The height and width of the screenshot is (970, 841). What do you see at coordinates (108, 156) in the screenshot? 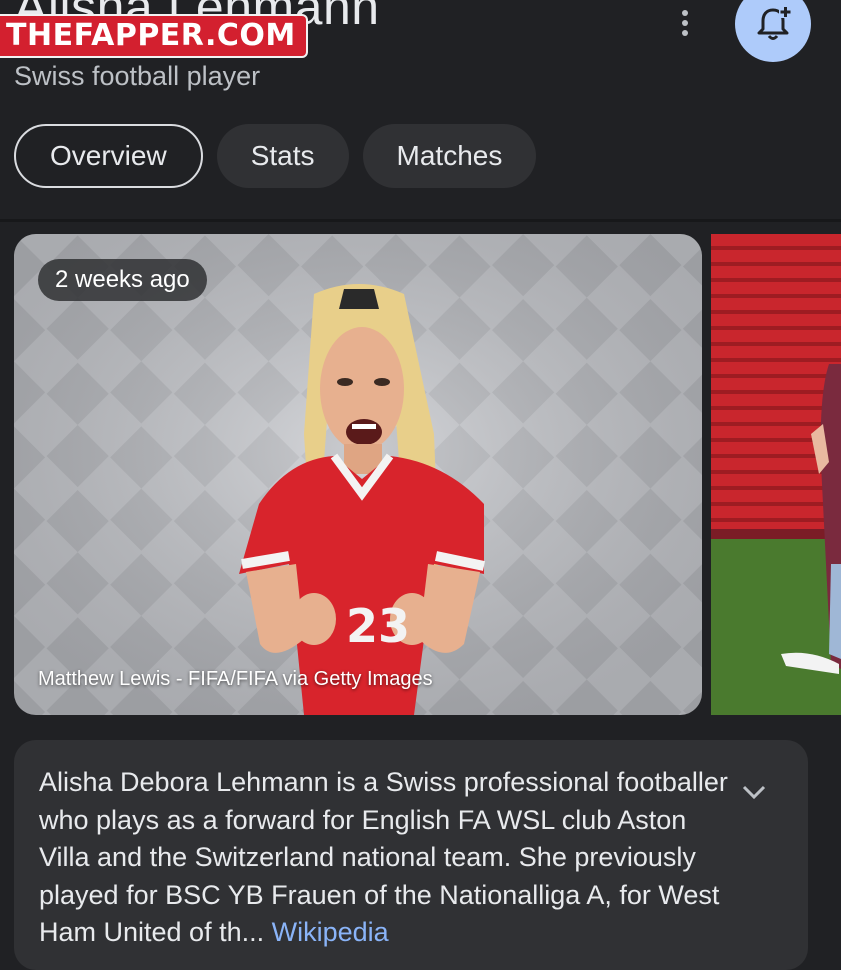
I see `tab-overview: Overview` at bounding box center [108, 156].